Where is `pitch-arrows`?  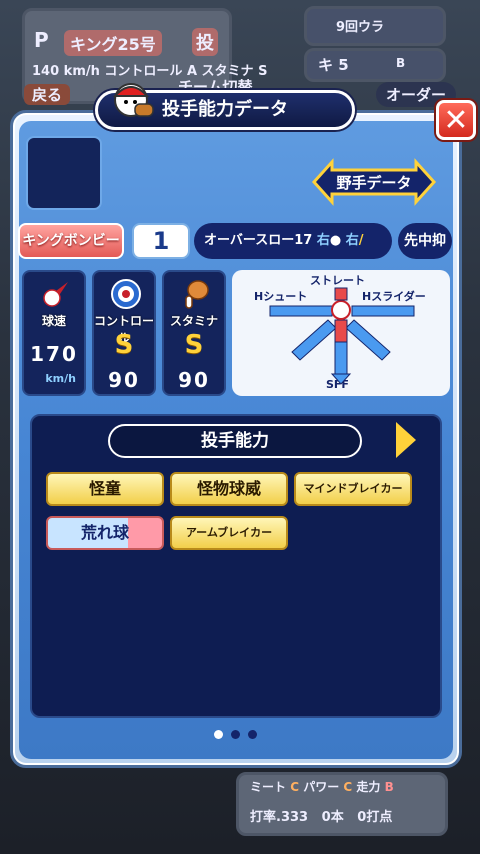
pitch-arrows is located at coordinates (342, 336).